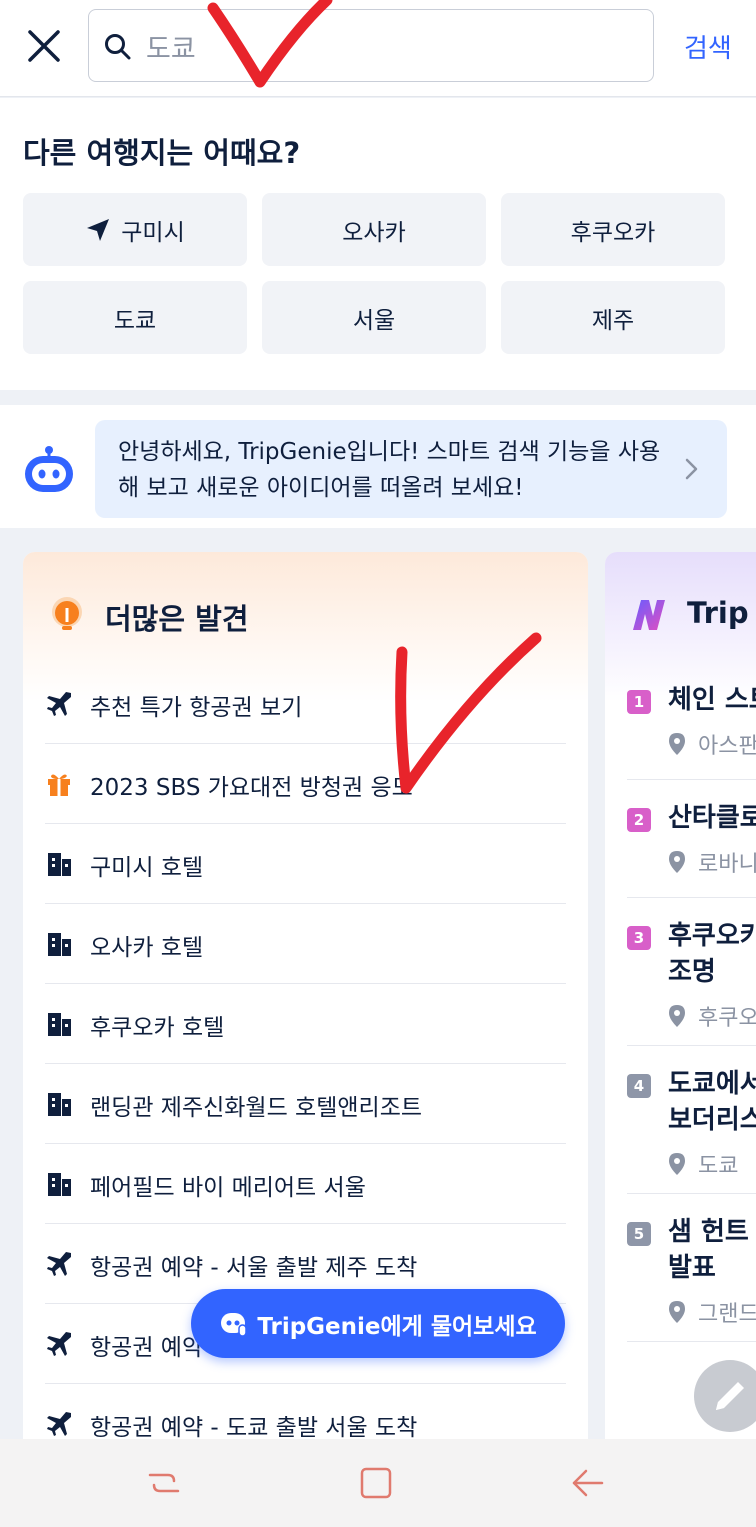  I want to click on location-label: 아스판, so click(727, 746).